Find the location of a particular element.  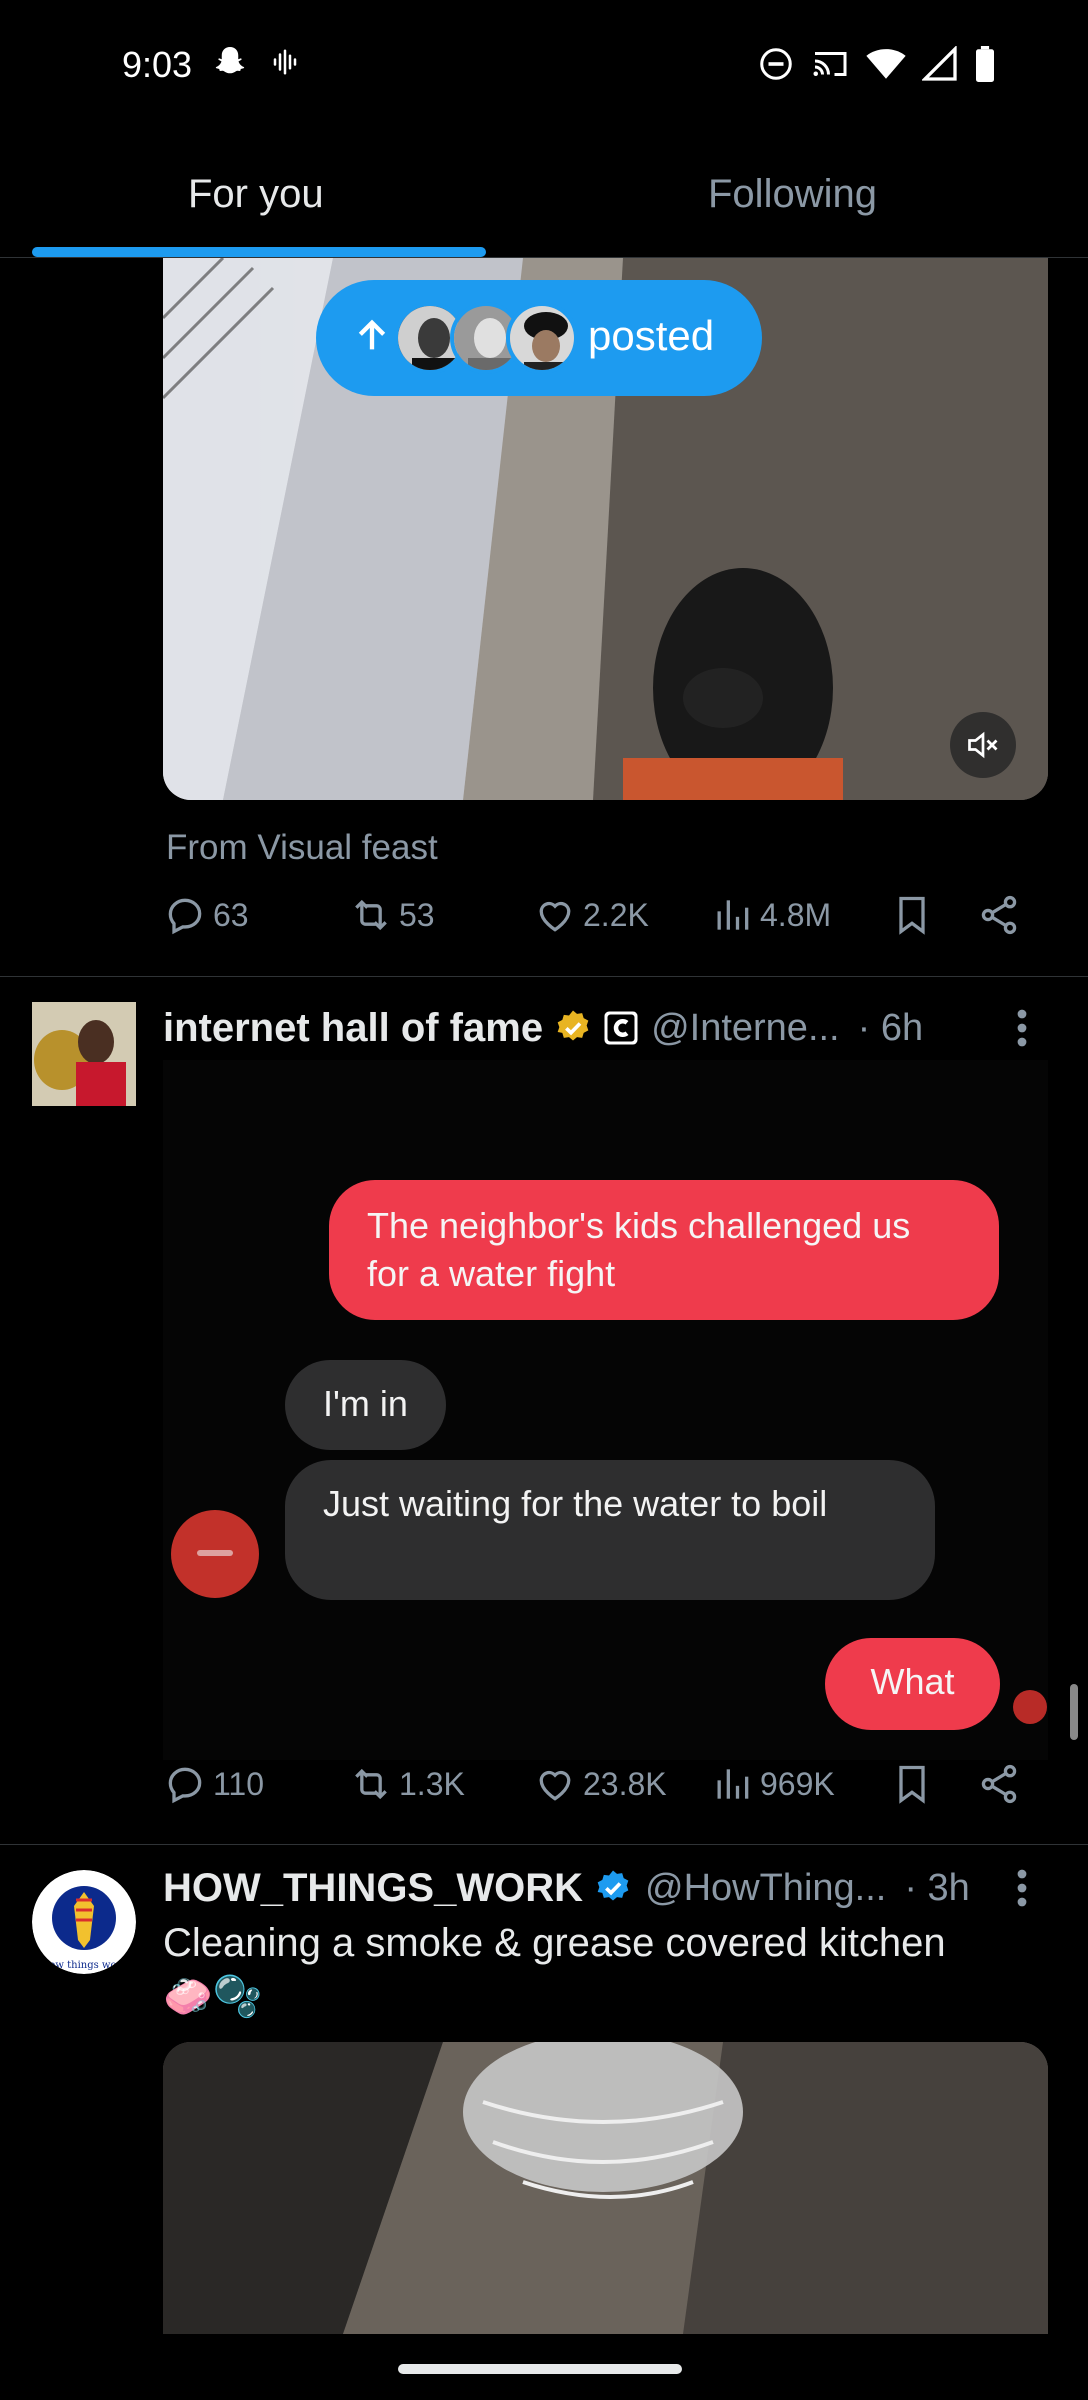

post2-header: internet hall of fame @Interne... · 6h is located at coordinates (543, 1028).